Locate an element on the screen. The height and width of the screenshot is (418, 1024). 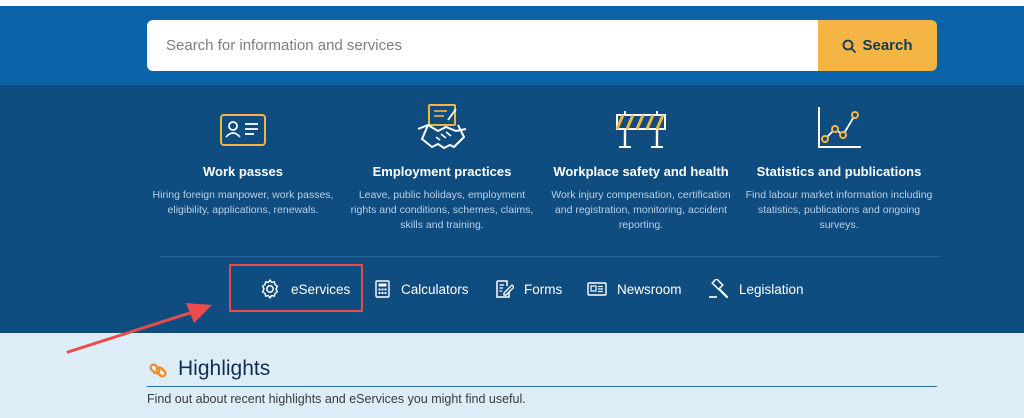
highlights-underline is located at coordinates (542, 386).